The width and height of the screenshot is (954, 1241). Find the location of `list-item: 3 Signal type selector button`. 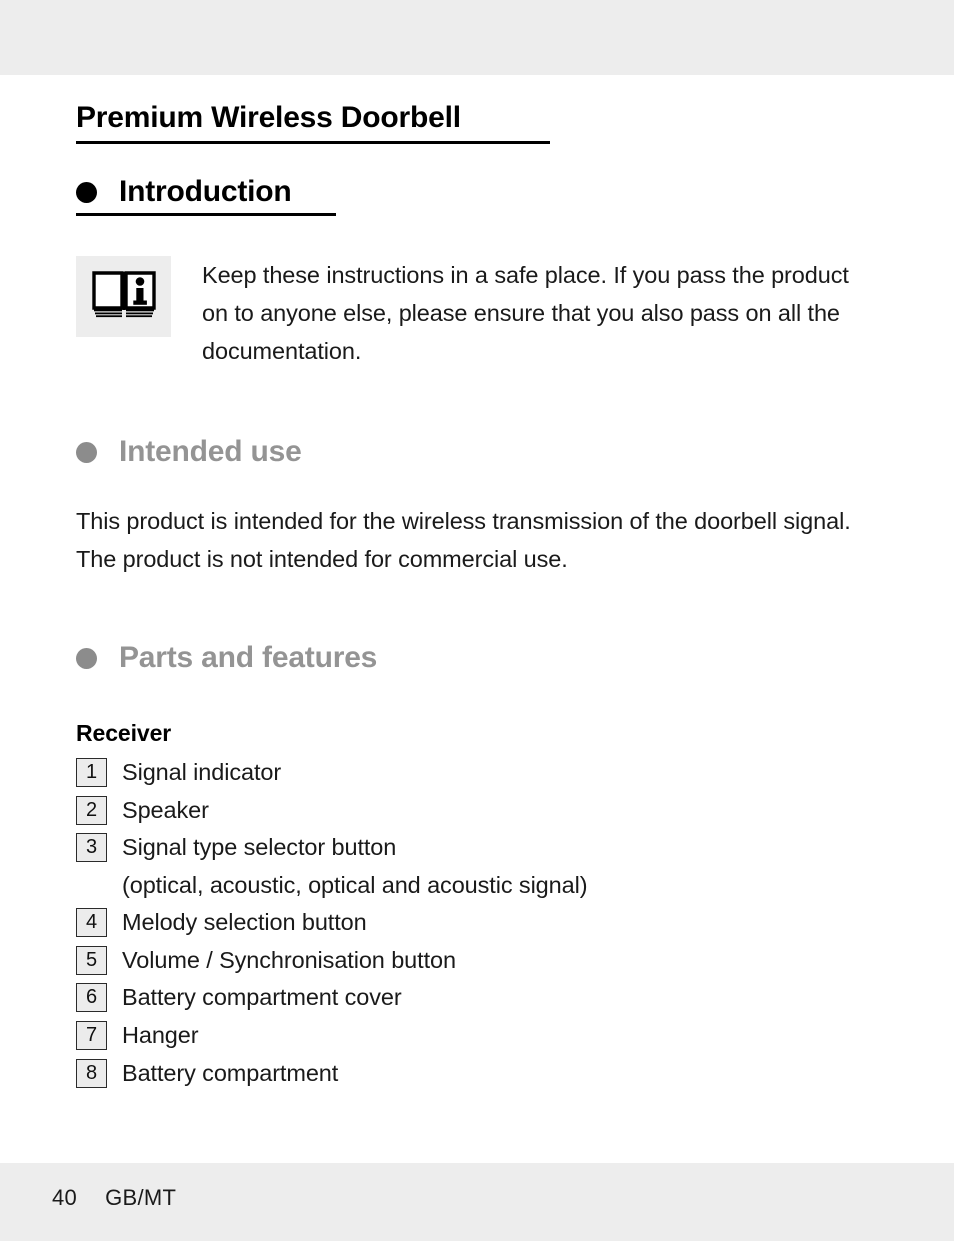

list-item: 3 Signal type selector button is located at coordinates (476, 848).